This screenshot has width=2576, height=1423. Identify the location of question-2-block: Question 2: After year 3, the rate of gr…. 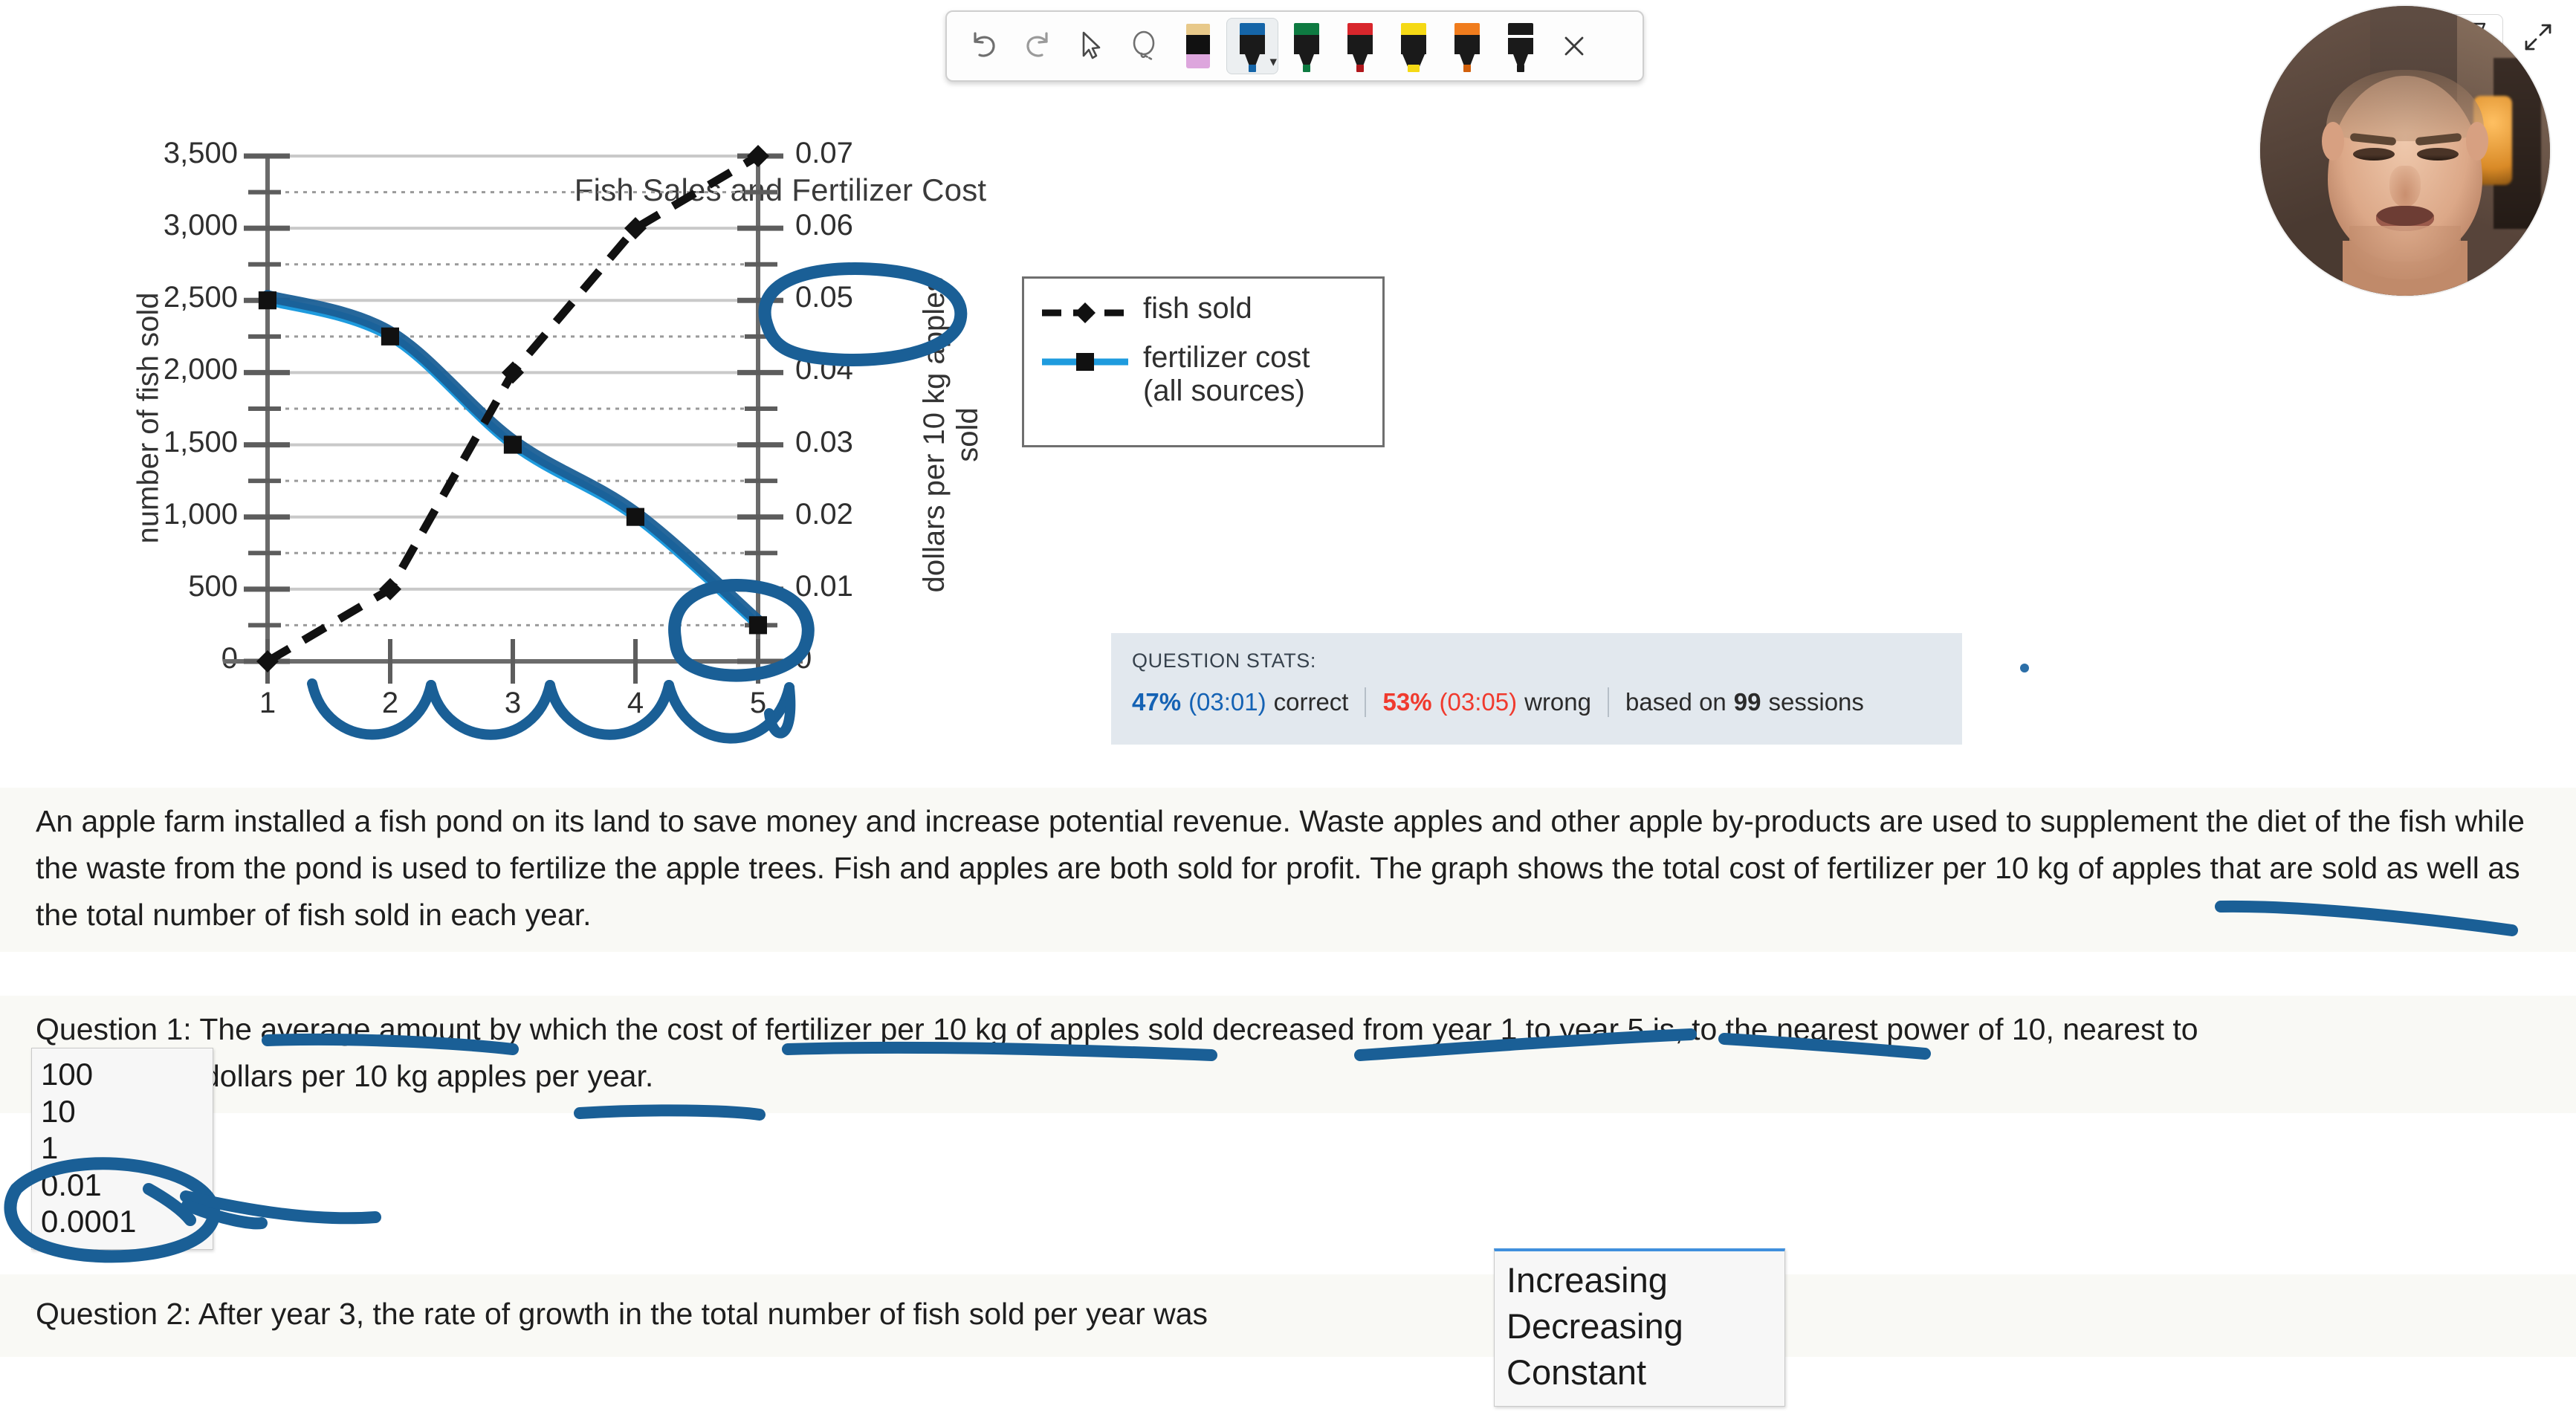
(1288, 1316).